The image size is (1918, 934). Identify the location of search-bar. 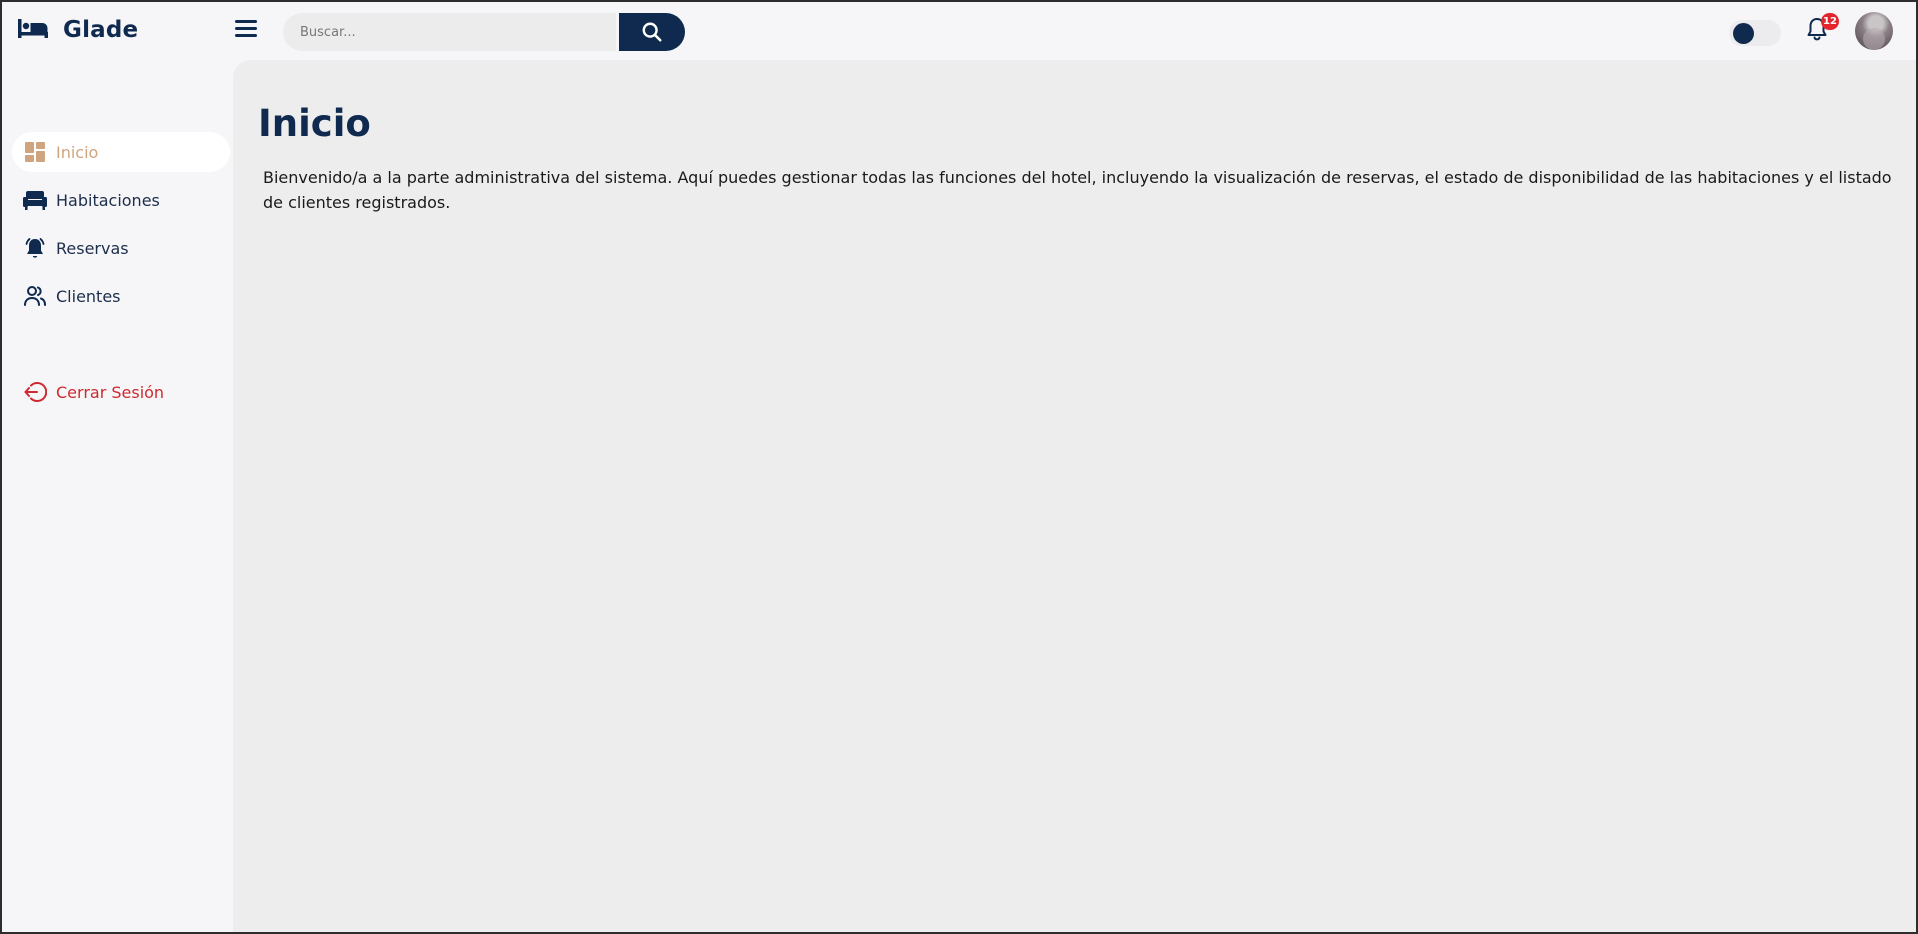
(484, 32).